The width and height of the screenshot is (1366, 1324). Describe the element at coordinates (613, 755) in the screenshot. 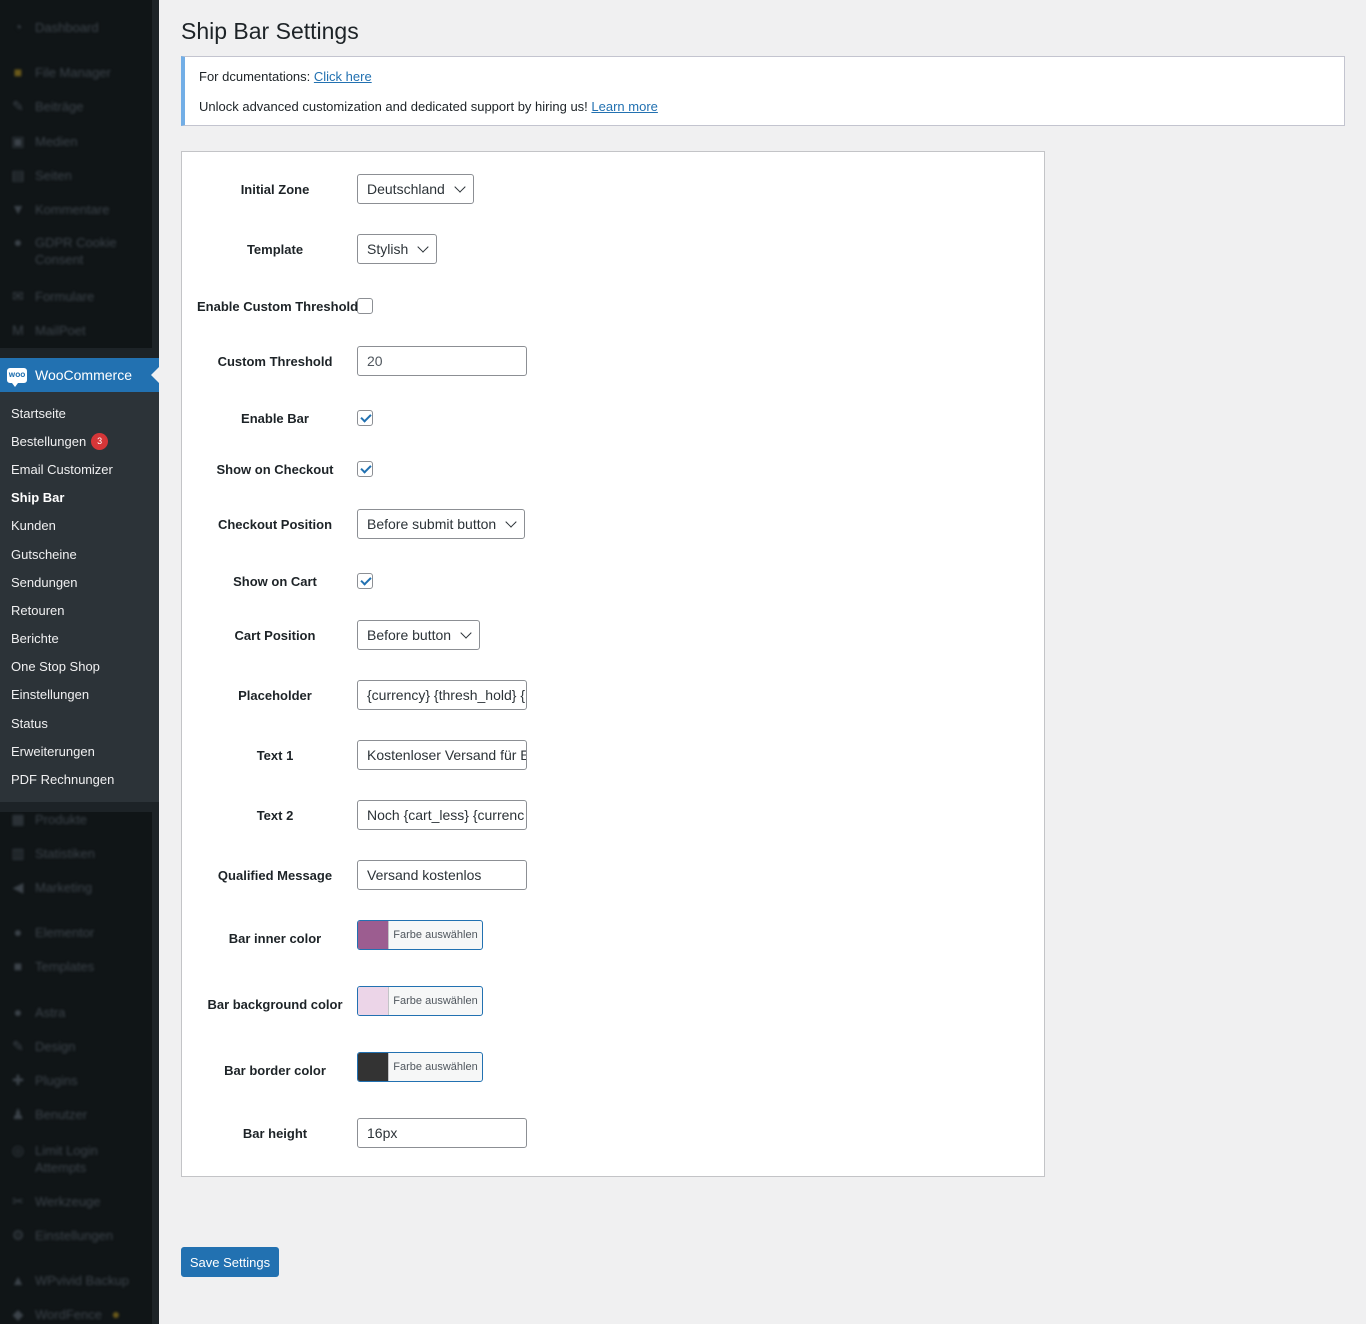

I see `setting-text-1: Text 1 Kostenloser Versand für E` at that location.